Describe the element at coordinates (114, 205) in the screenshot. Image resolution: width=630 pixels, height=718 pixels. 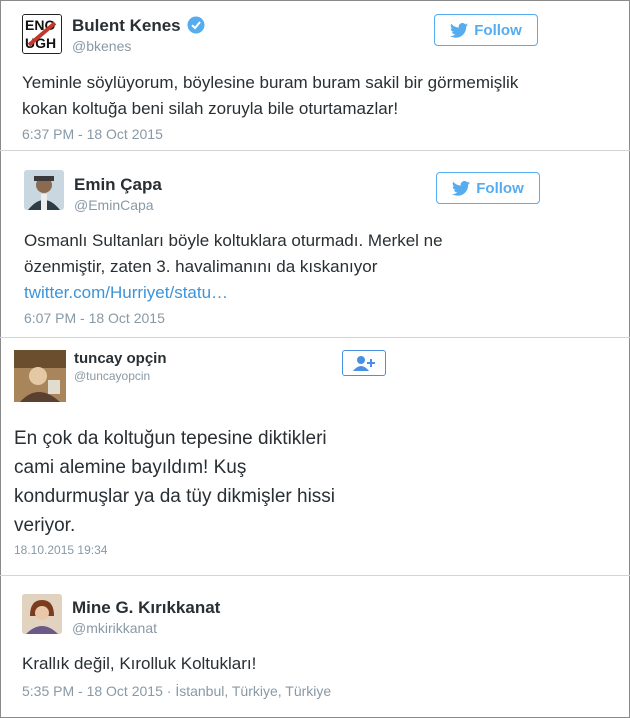
I see `user-handle: @EminCapa` at that location.